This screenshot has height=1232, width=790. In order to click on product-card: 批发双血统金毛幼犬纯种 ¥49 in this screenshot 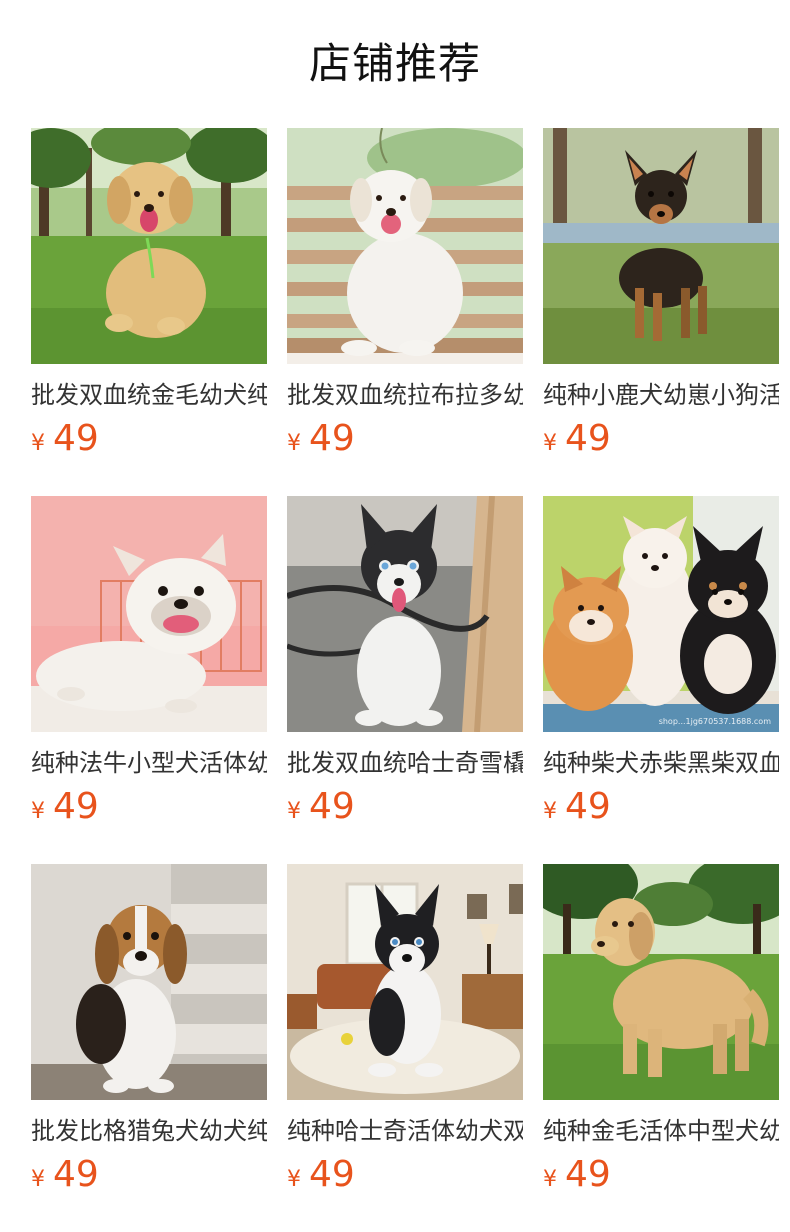, I will do `click(149, 312)`.